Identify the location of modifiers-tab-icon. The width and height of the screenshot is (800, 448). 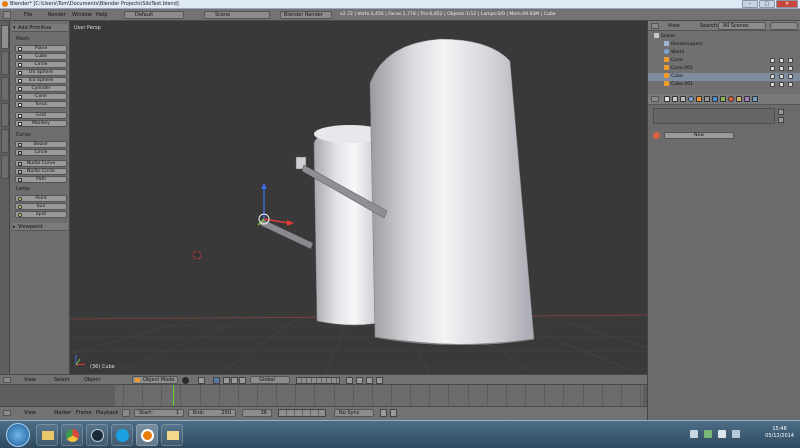
(715, 99).